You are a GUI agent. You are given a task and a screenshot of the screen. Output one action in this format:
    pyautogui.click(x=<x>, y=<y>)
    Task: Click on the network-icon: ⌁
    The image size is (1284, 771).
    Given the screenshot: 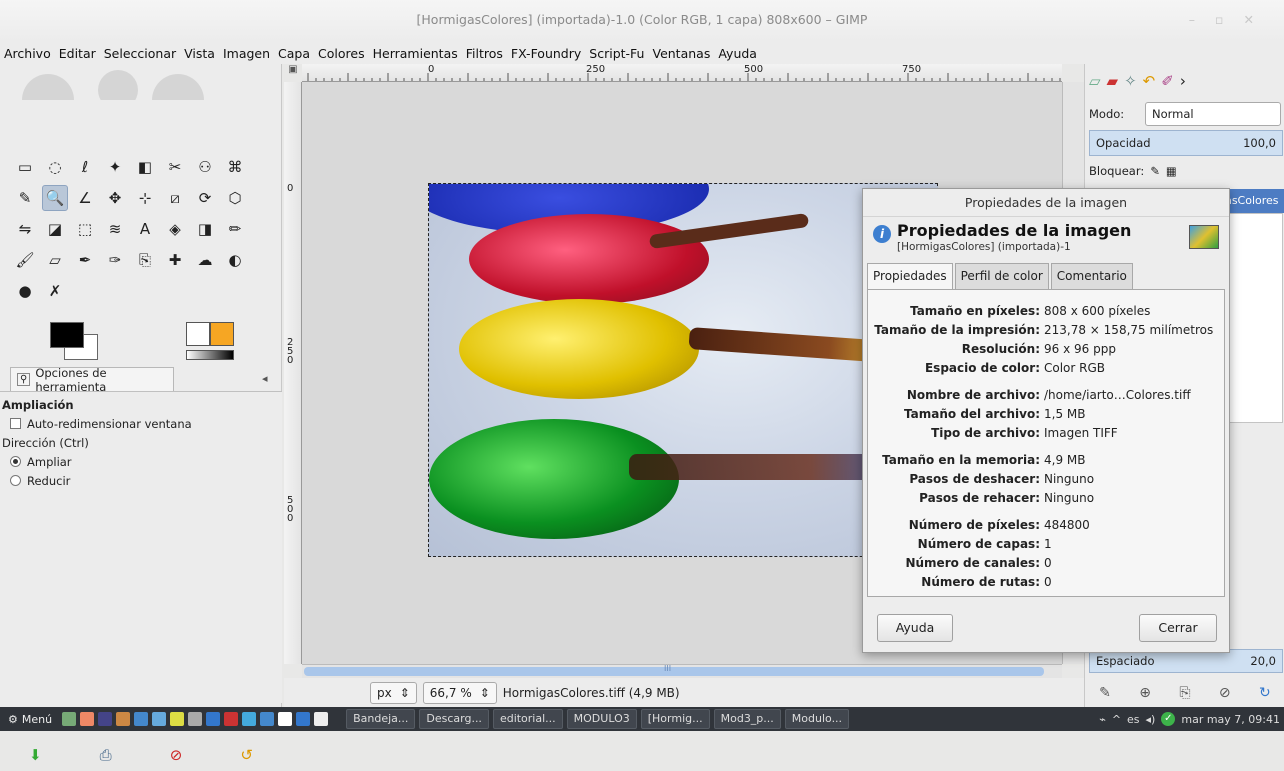 What is the action you would take?
    pyautogui.click(x=1102, y=719)
    